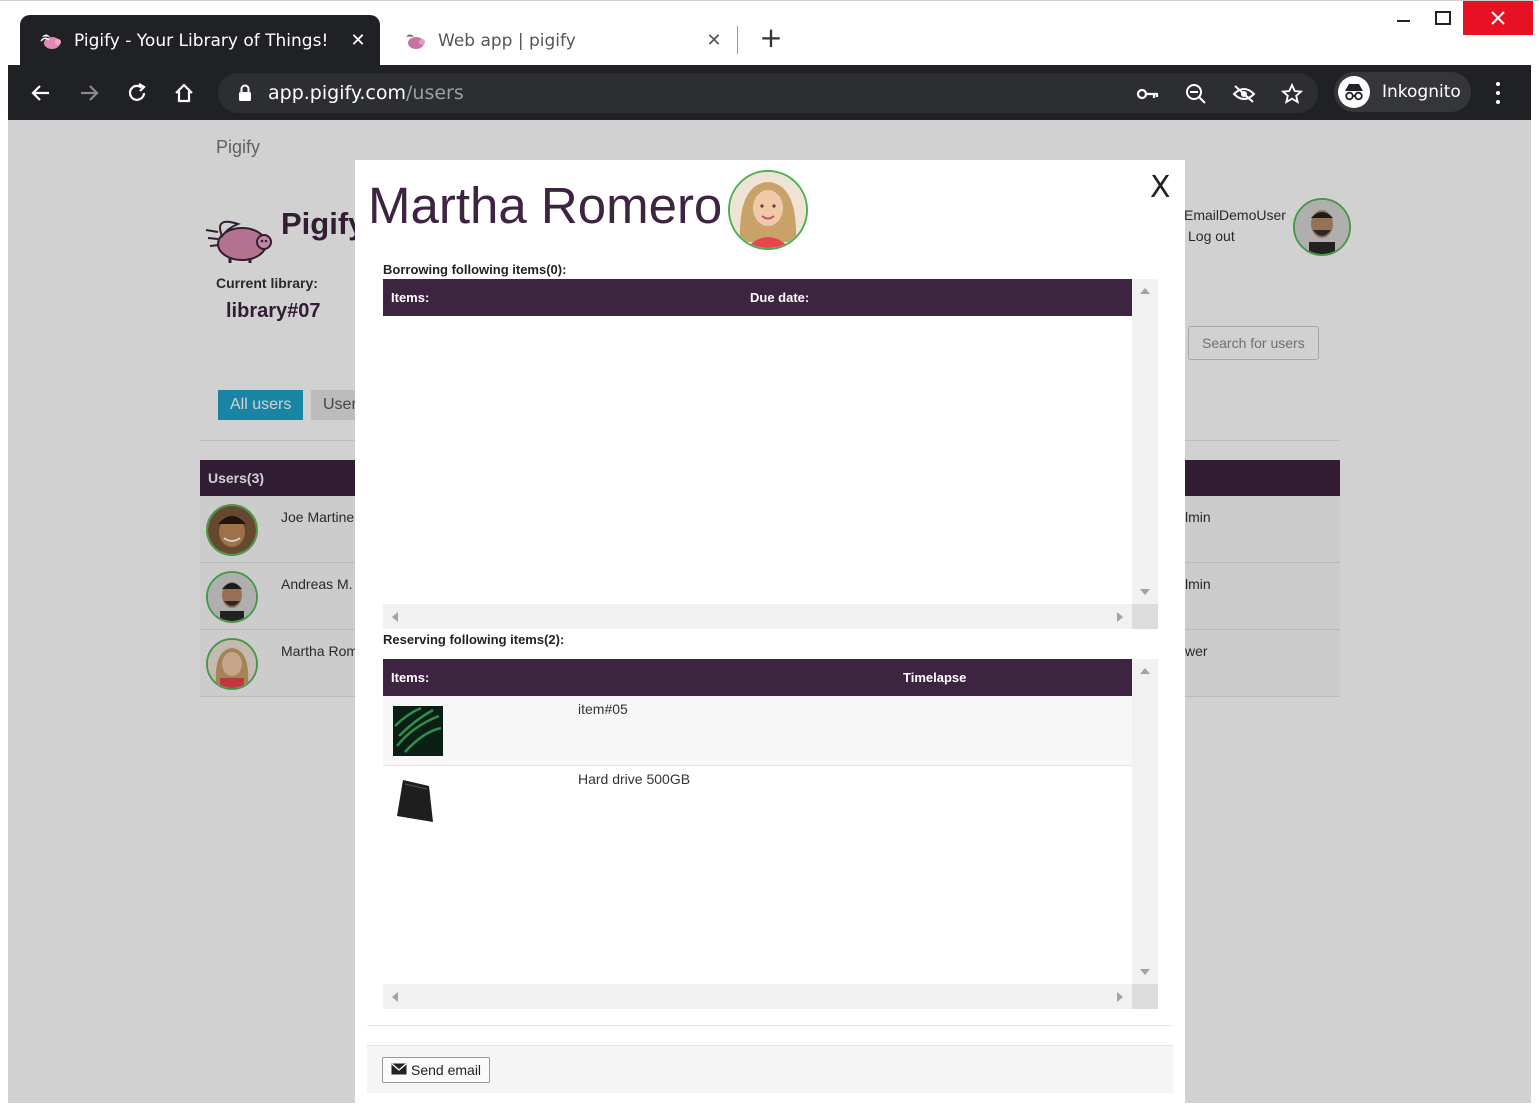 The image size is (1539, 1111). What do you see at coordinates (634, 779) in the screenshot?
I see `item-name: Hard drive 500GB` at bounding box center [634, 779].